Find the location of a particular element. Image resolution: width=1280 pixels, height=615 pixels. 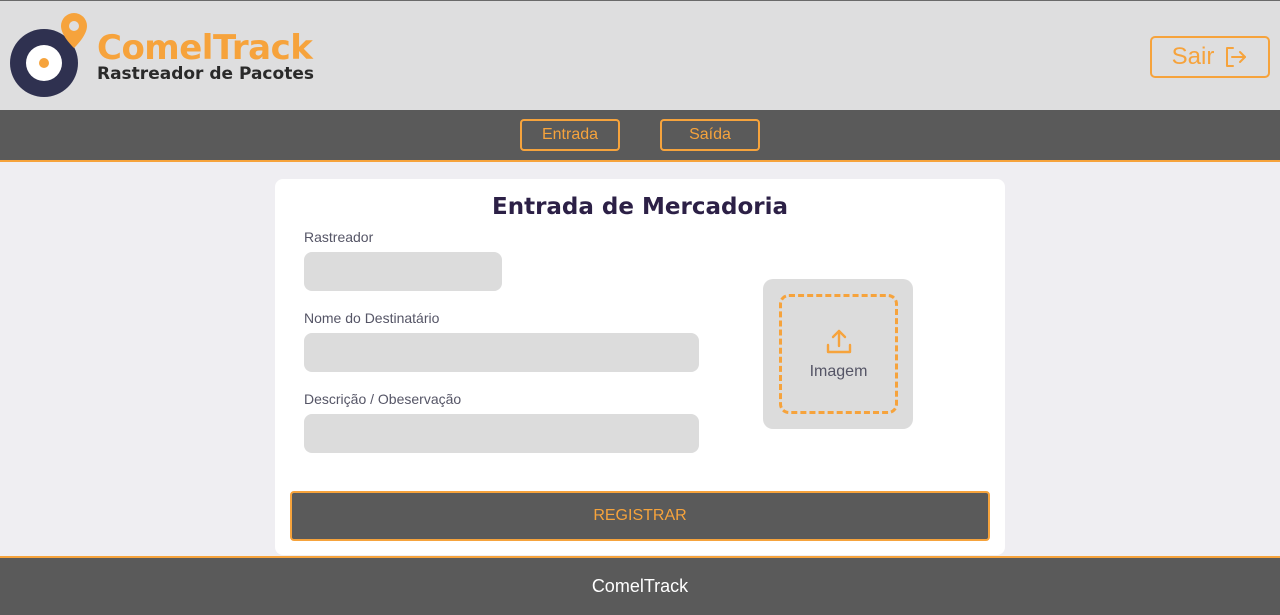

logo: ComelTrack Rastreador de Pacotes is located at coordinates (165, 56).